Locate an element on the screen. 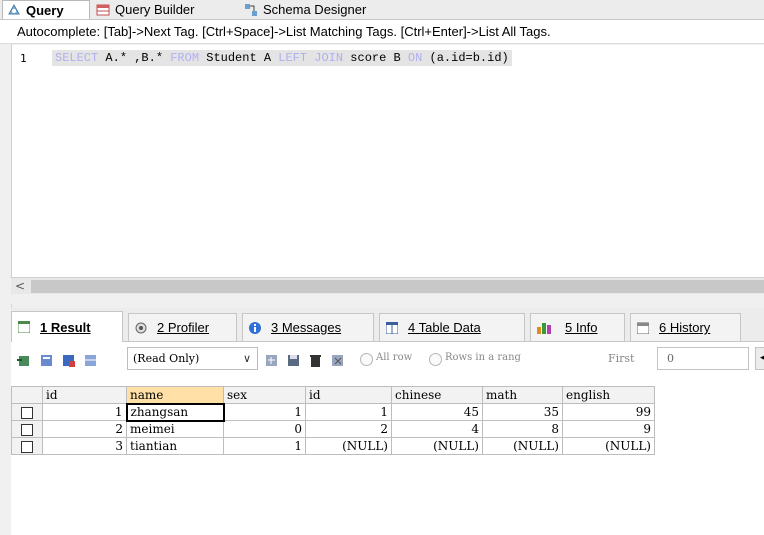  all-rows-label: All row is located at coordinates (394, 357).